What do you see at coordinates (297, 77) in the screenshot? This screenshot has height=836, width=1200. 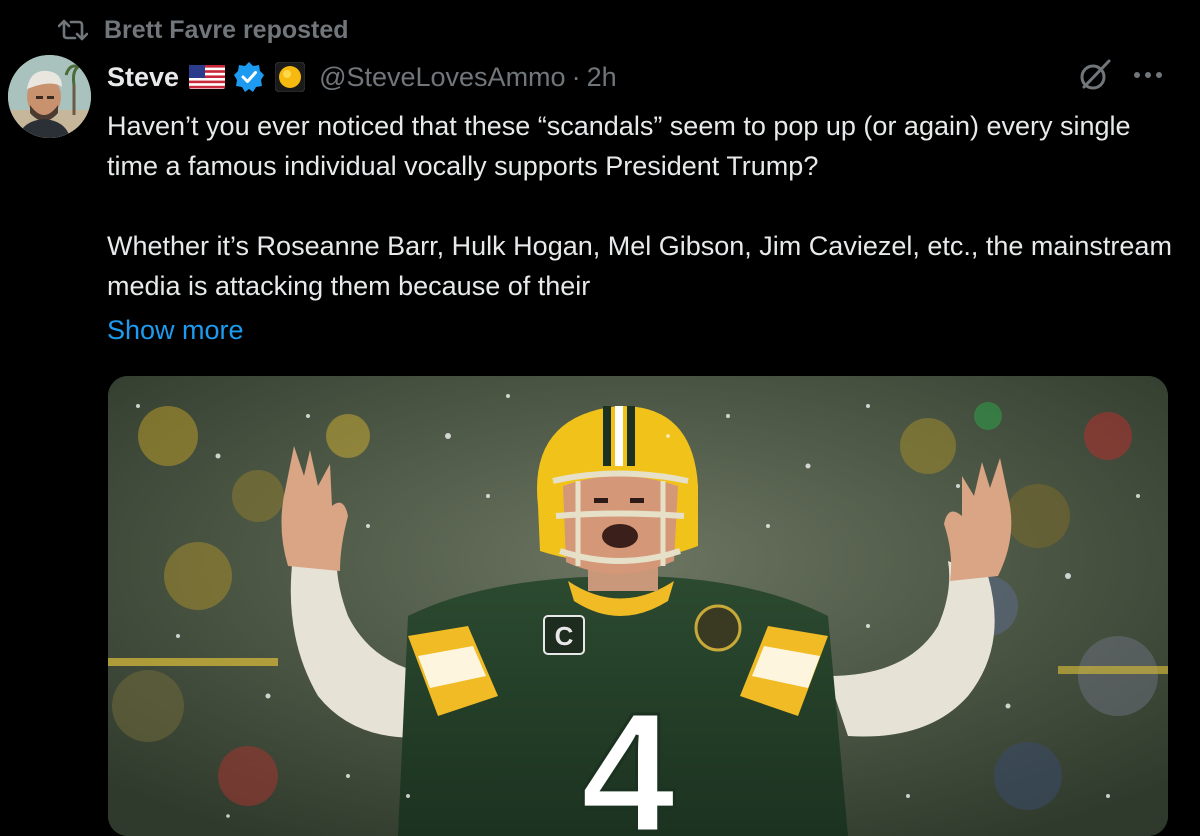 I see `yellow-circle-icon` at bounding box center [297, 77].